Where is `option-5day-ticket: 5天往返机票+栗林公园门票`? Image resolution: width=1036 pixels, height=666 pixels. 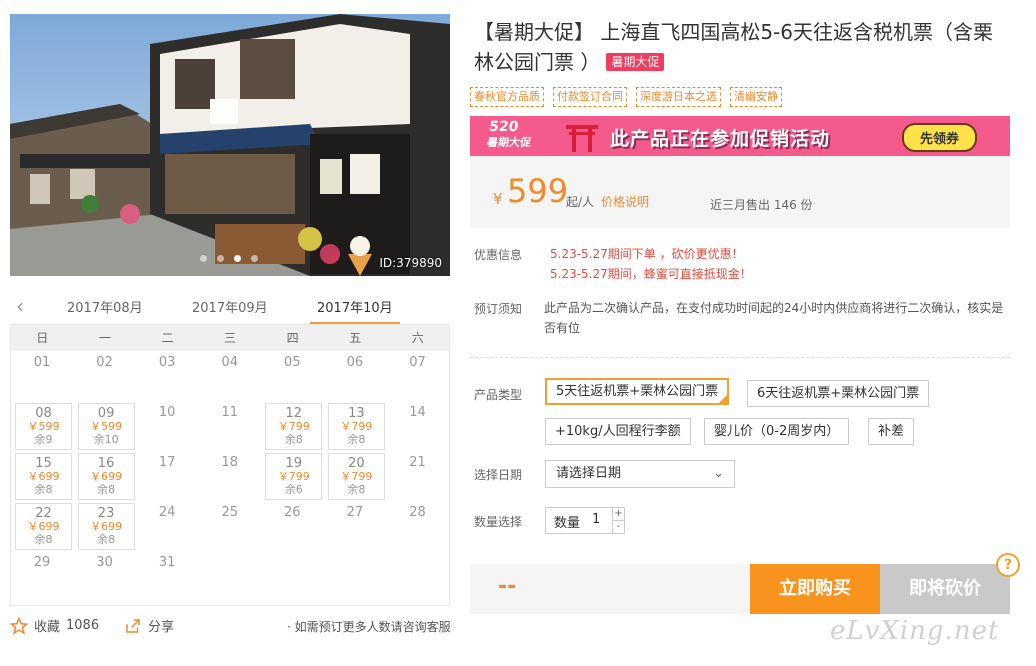
option-5day-ticket: 5天往返机票+栗林公园门票 is located at coordinates (637, 391).